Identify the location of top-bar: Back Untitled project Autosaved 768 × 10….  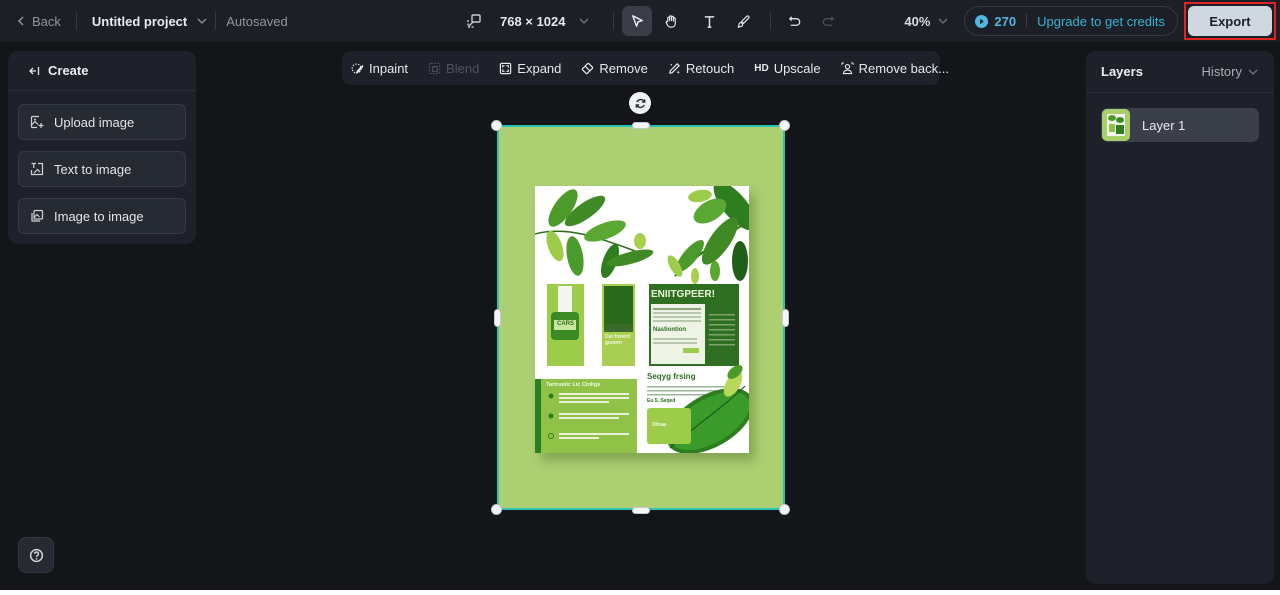
(640, 21).